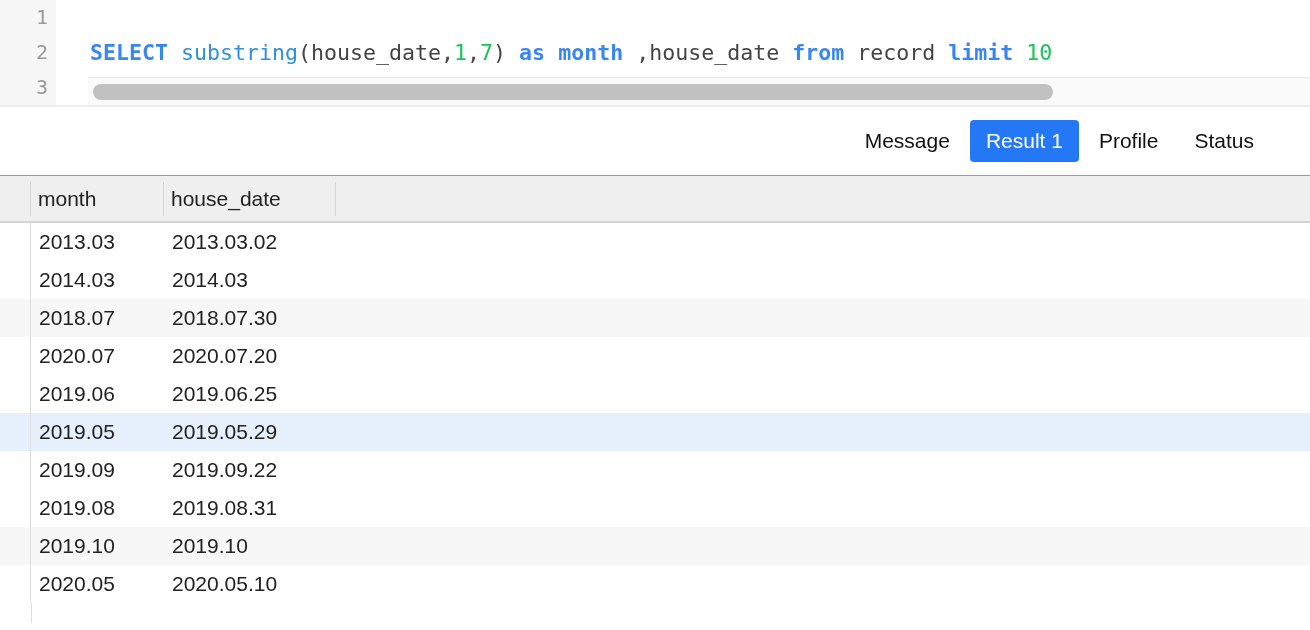 This screenshot has height=630, width=1310. What do you see at coordinates (77, 318) in the screenshot?
I see `table-cell-text: 2018.07` at bounding box center [77, 318].